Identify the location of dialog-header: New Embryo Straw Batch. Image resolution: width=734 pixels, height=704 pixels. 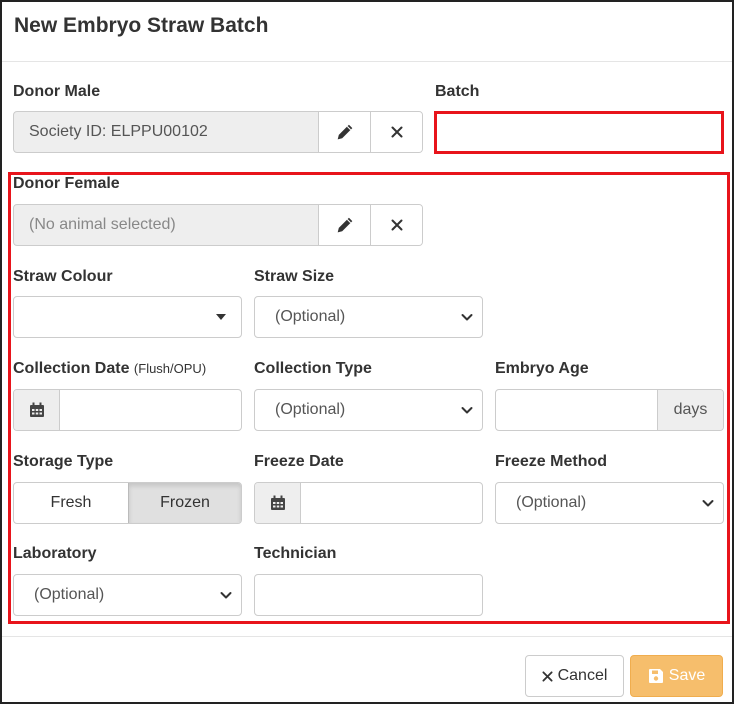
(367, 32).